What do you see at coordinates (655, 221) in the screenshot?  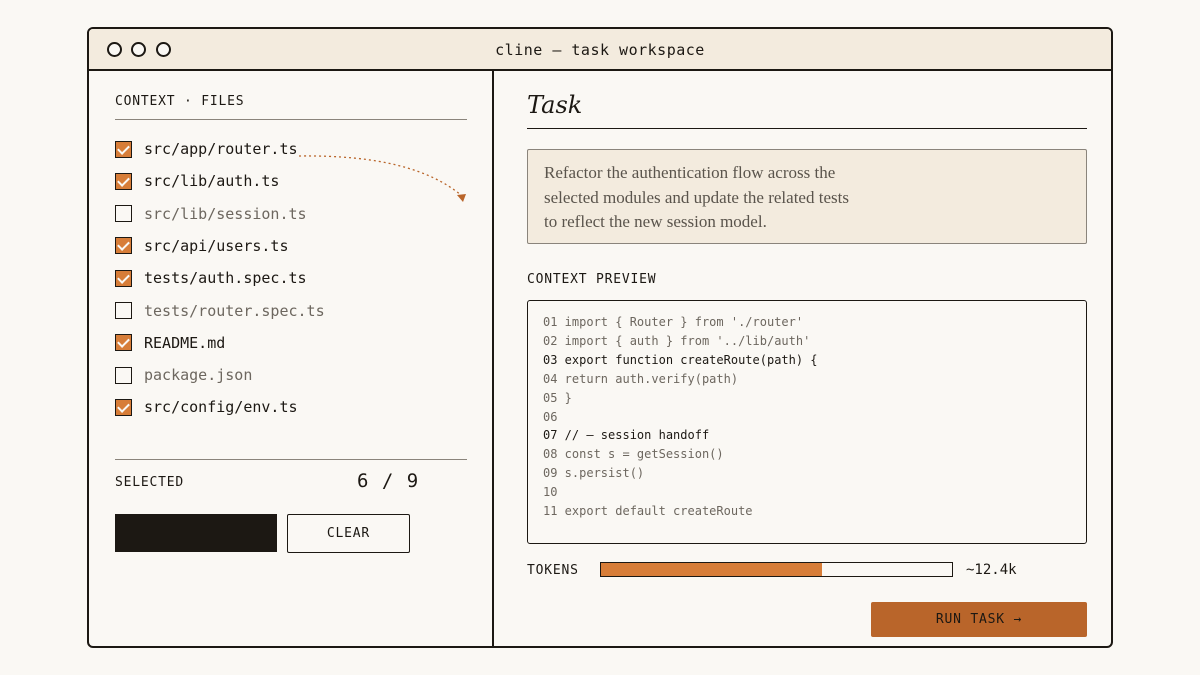 I see `task-line: to reflect the new session model.` at bounding box center [655, 221].